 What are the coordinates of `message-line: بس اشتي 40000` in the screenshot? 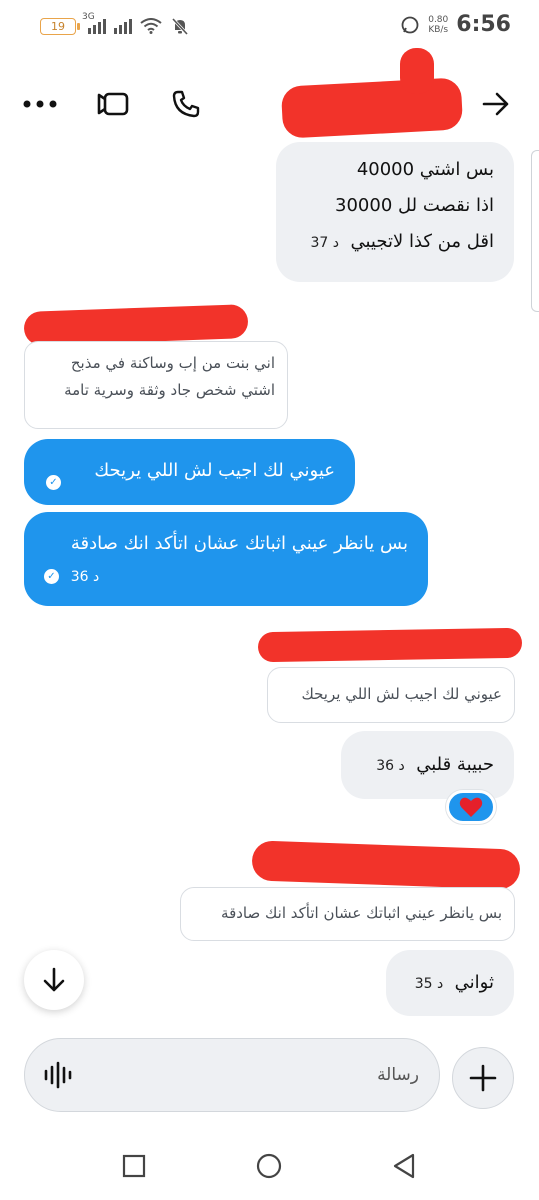 It's located at (425, 169).